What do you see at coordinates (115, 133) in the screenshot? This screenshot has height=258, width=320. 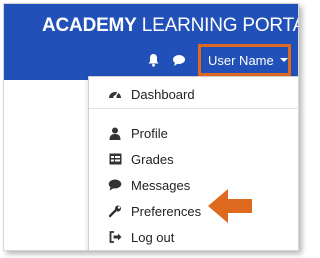 I see `user-icon` at bounding box center [115, 133].